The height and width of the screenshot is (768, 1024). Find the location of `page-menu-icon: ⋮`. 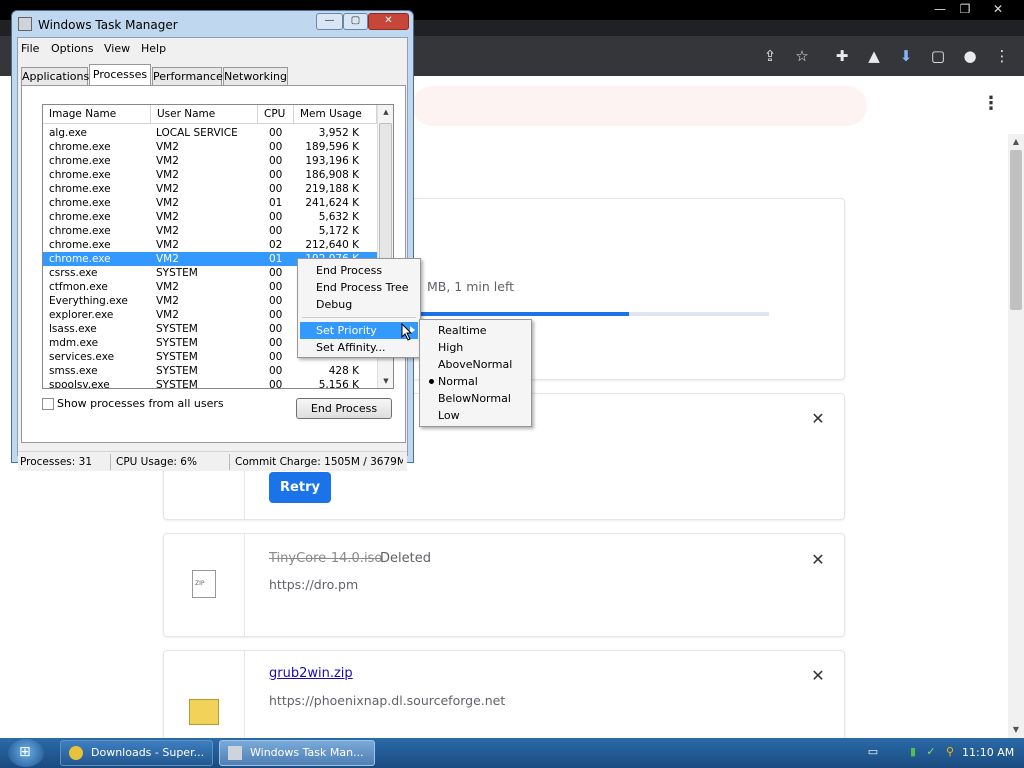

page-menu-icon: ⋮ is located at coordinates (991, 104).